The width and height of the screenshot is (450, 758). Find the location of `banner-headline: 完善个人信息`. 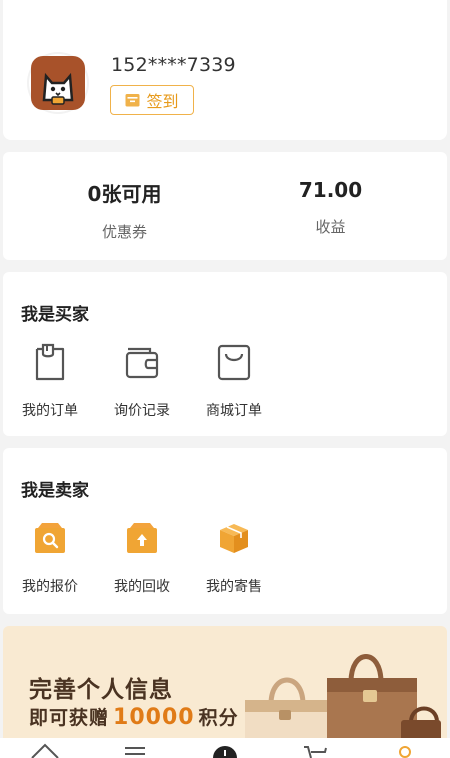

banner-headline: 完善个人信息 is located at coordinates (101, 690).